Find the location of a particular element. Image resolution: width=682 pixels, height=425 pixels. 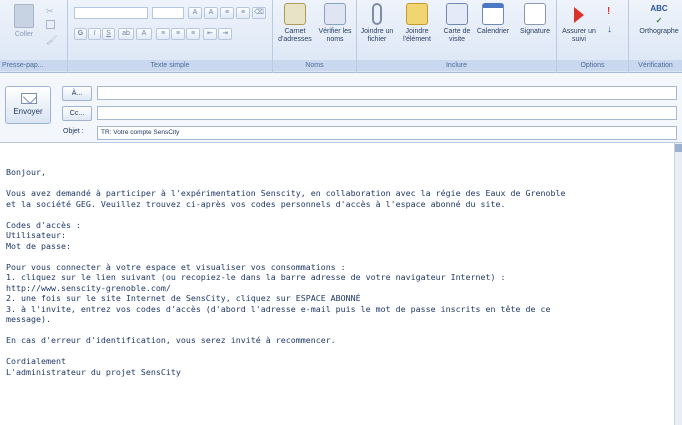

highlight-button: ab is located at coordinates (126, 34).